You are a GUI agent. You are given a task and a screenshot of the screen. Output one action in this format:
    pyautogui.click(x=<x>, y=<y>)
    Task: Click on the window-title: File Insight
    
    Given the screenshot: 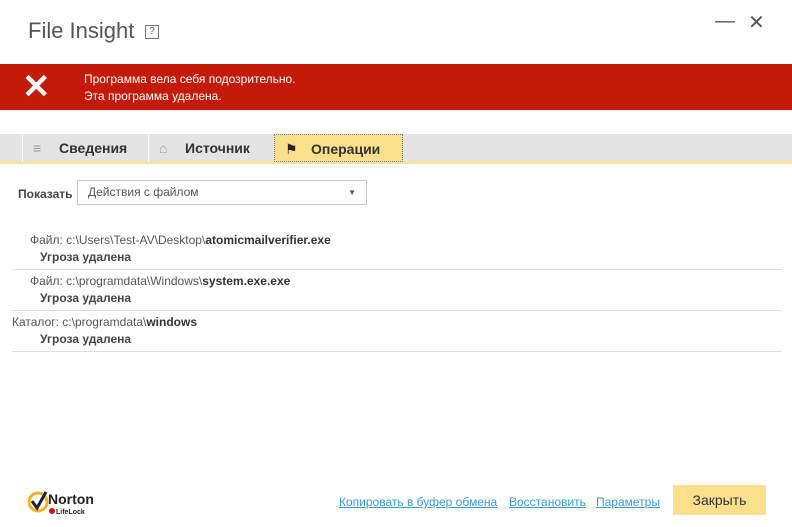 What is the action you would take?
    pyautogui.click(x=81, y=30)
    